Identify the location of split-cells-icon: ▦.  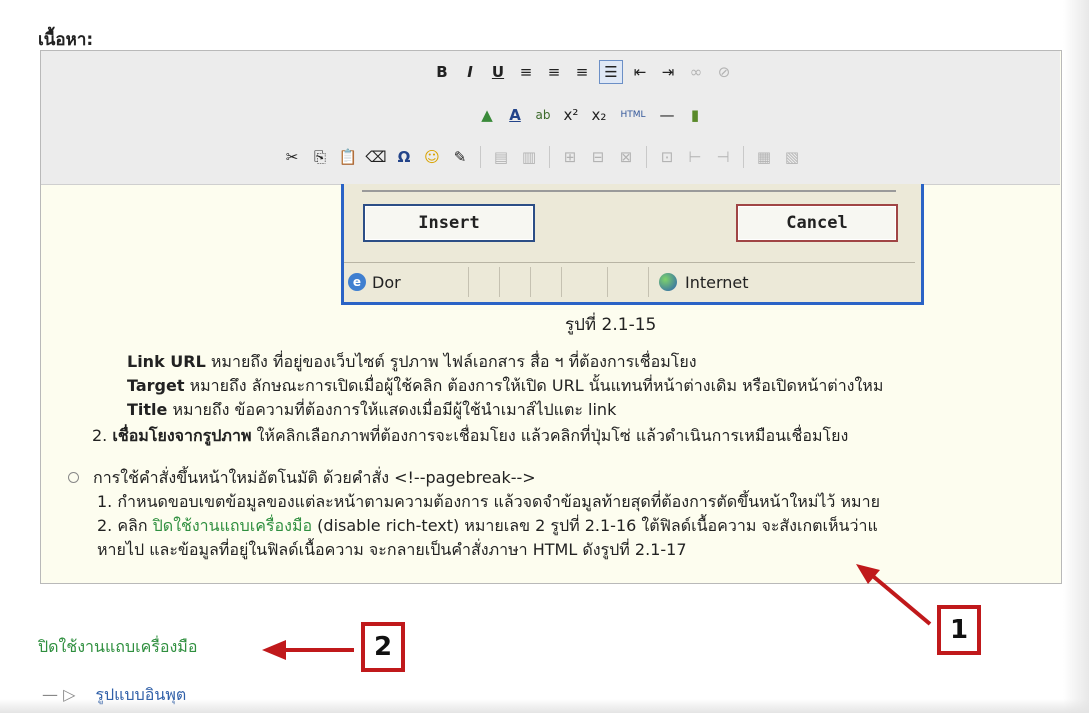
(764, 157).